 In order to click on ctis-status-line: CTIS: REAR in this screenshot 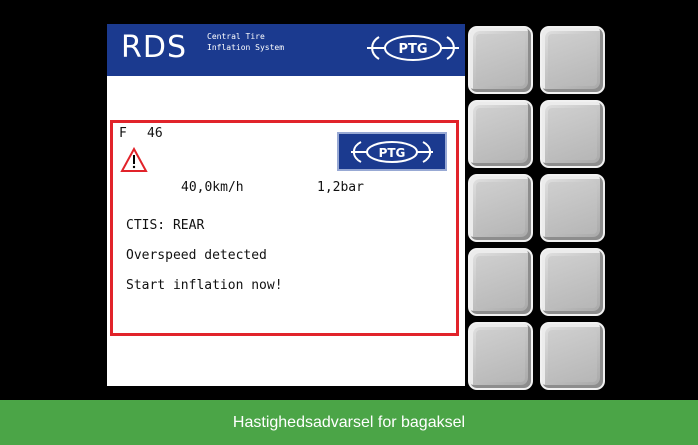, I will do `click(165, 225)`.